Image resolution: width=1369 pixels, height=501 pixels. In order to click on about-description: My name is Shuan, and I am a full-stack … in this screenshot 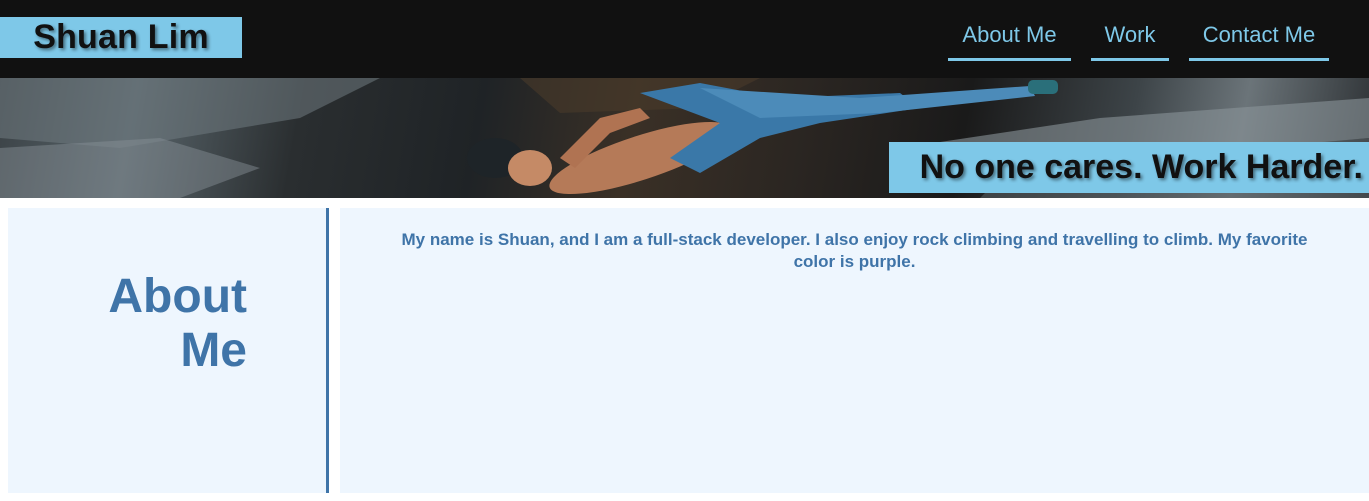, I will do `click(854, 250)`.